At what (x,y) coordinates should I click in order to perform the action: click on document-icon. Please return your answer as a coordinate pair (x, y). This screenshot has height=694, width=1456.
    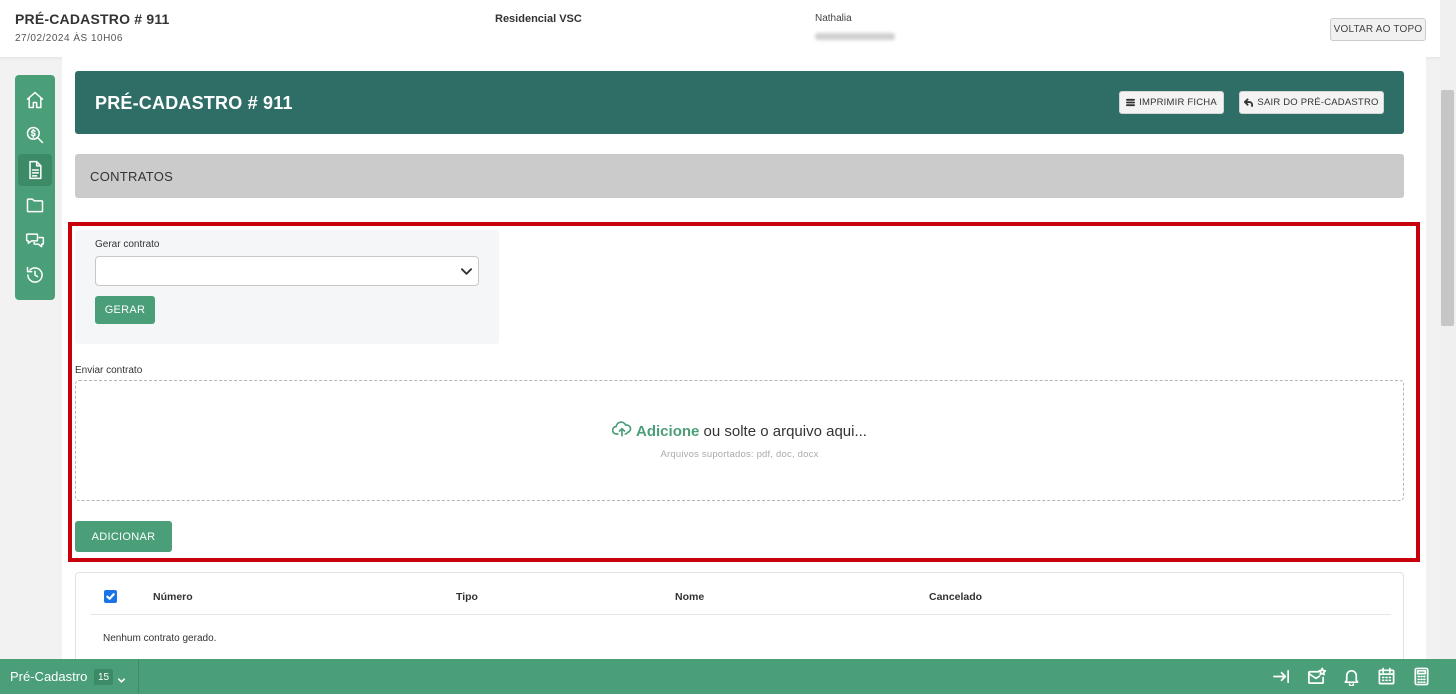
    Looking at the image, I should click on (35, 170).